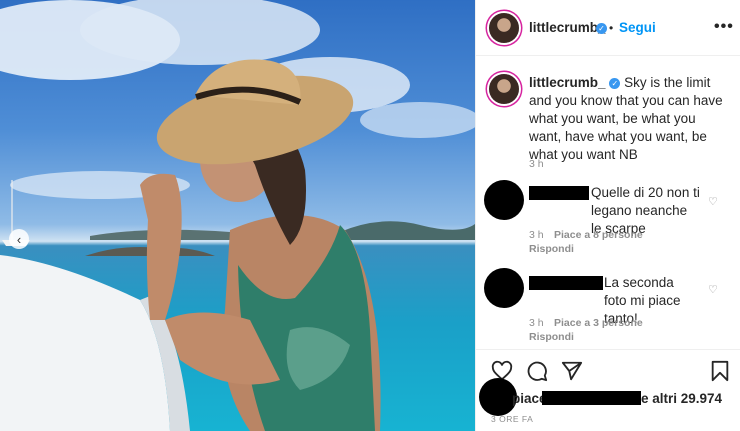  I want to click on save-bookmark-icon, so click(720, 371).